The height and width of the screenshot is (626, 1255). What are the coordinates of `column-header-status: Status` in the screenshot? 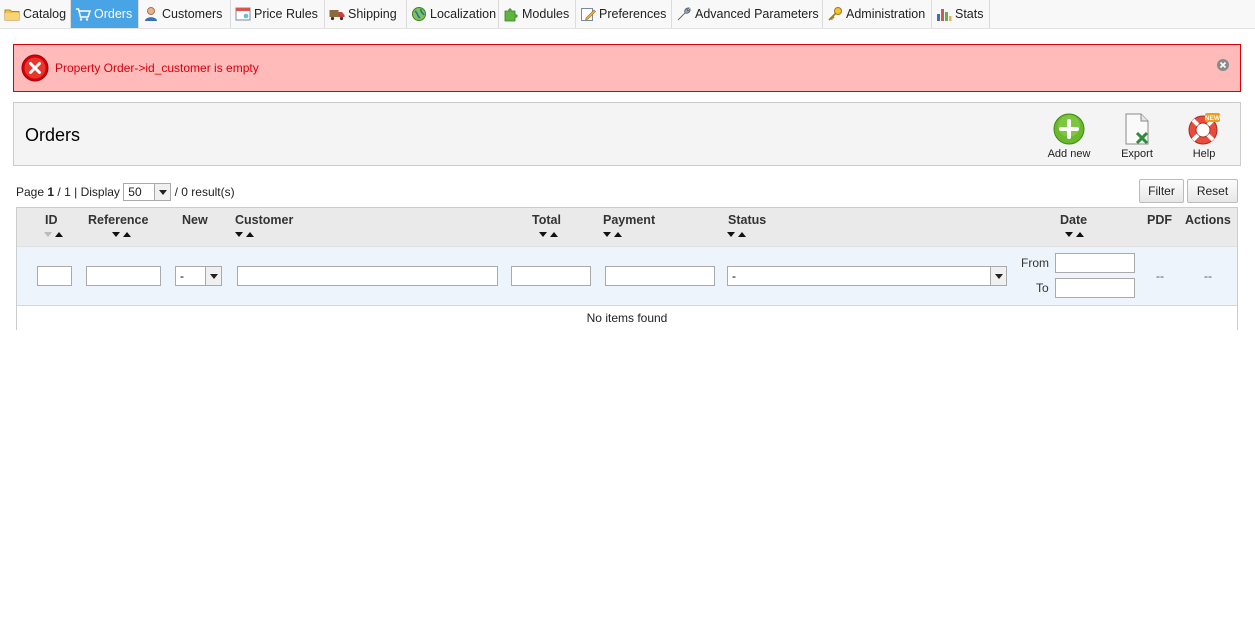 It's located at (747, 220).